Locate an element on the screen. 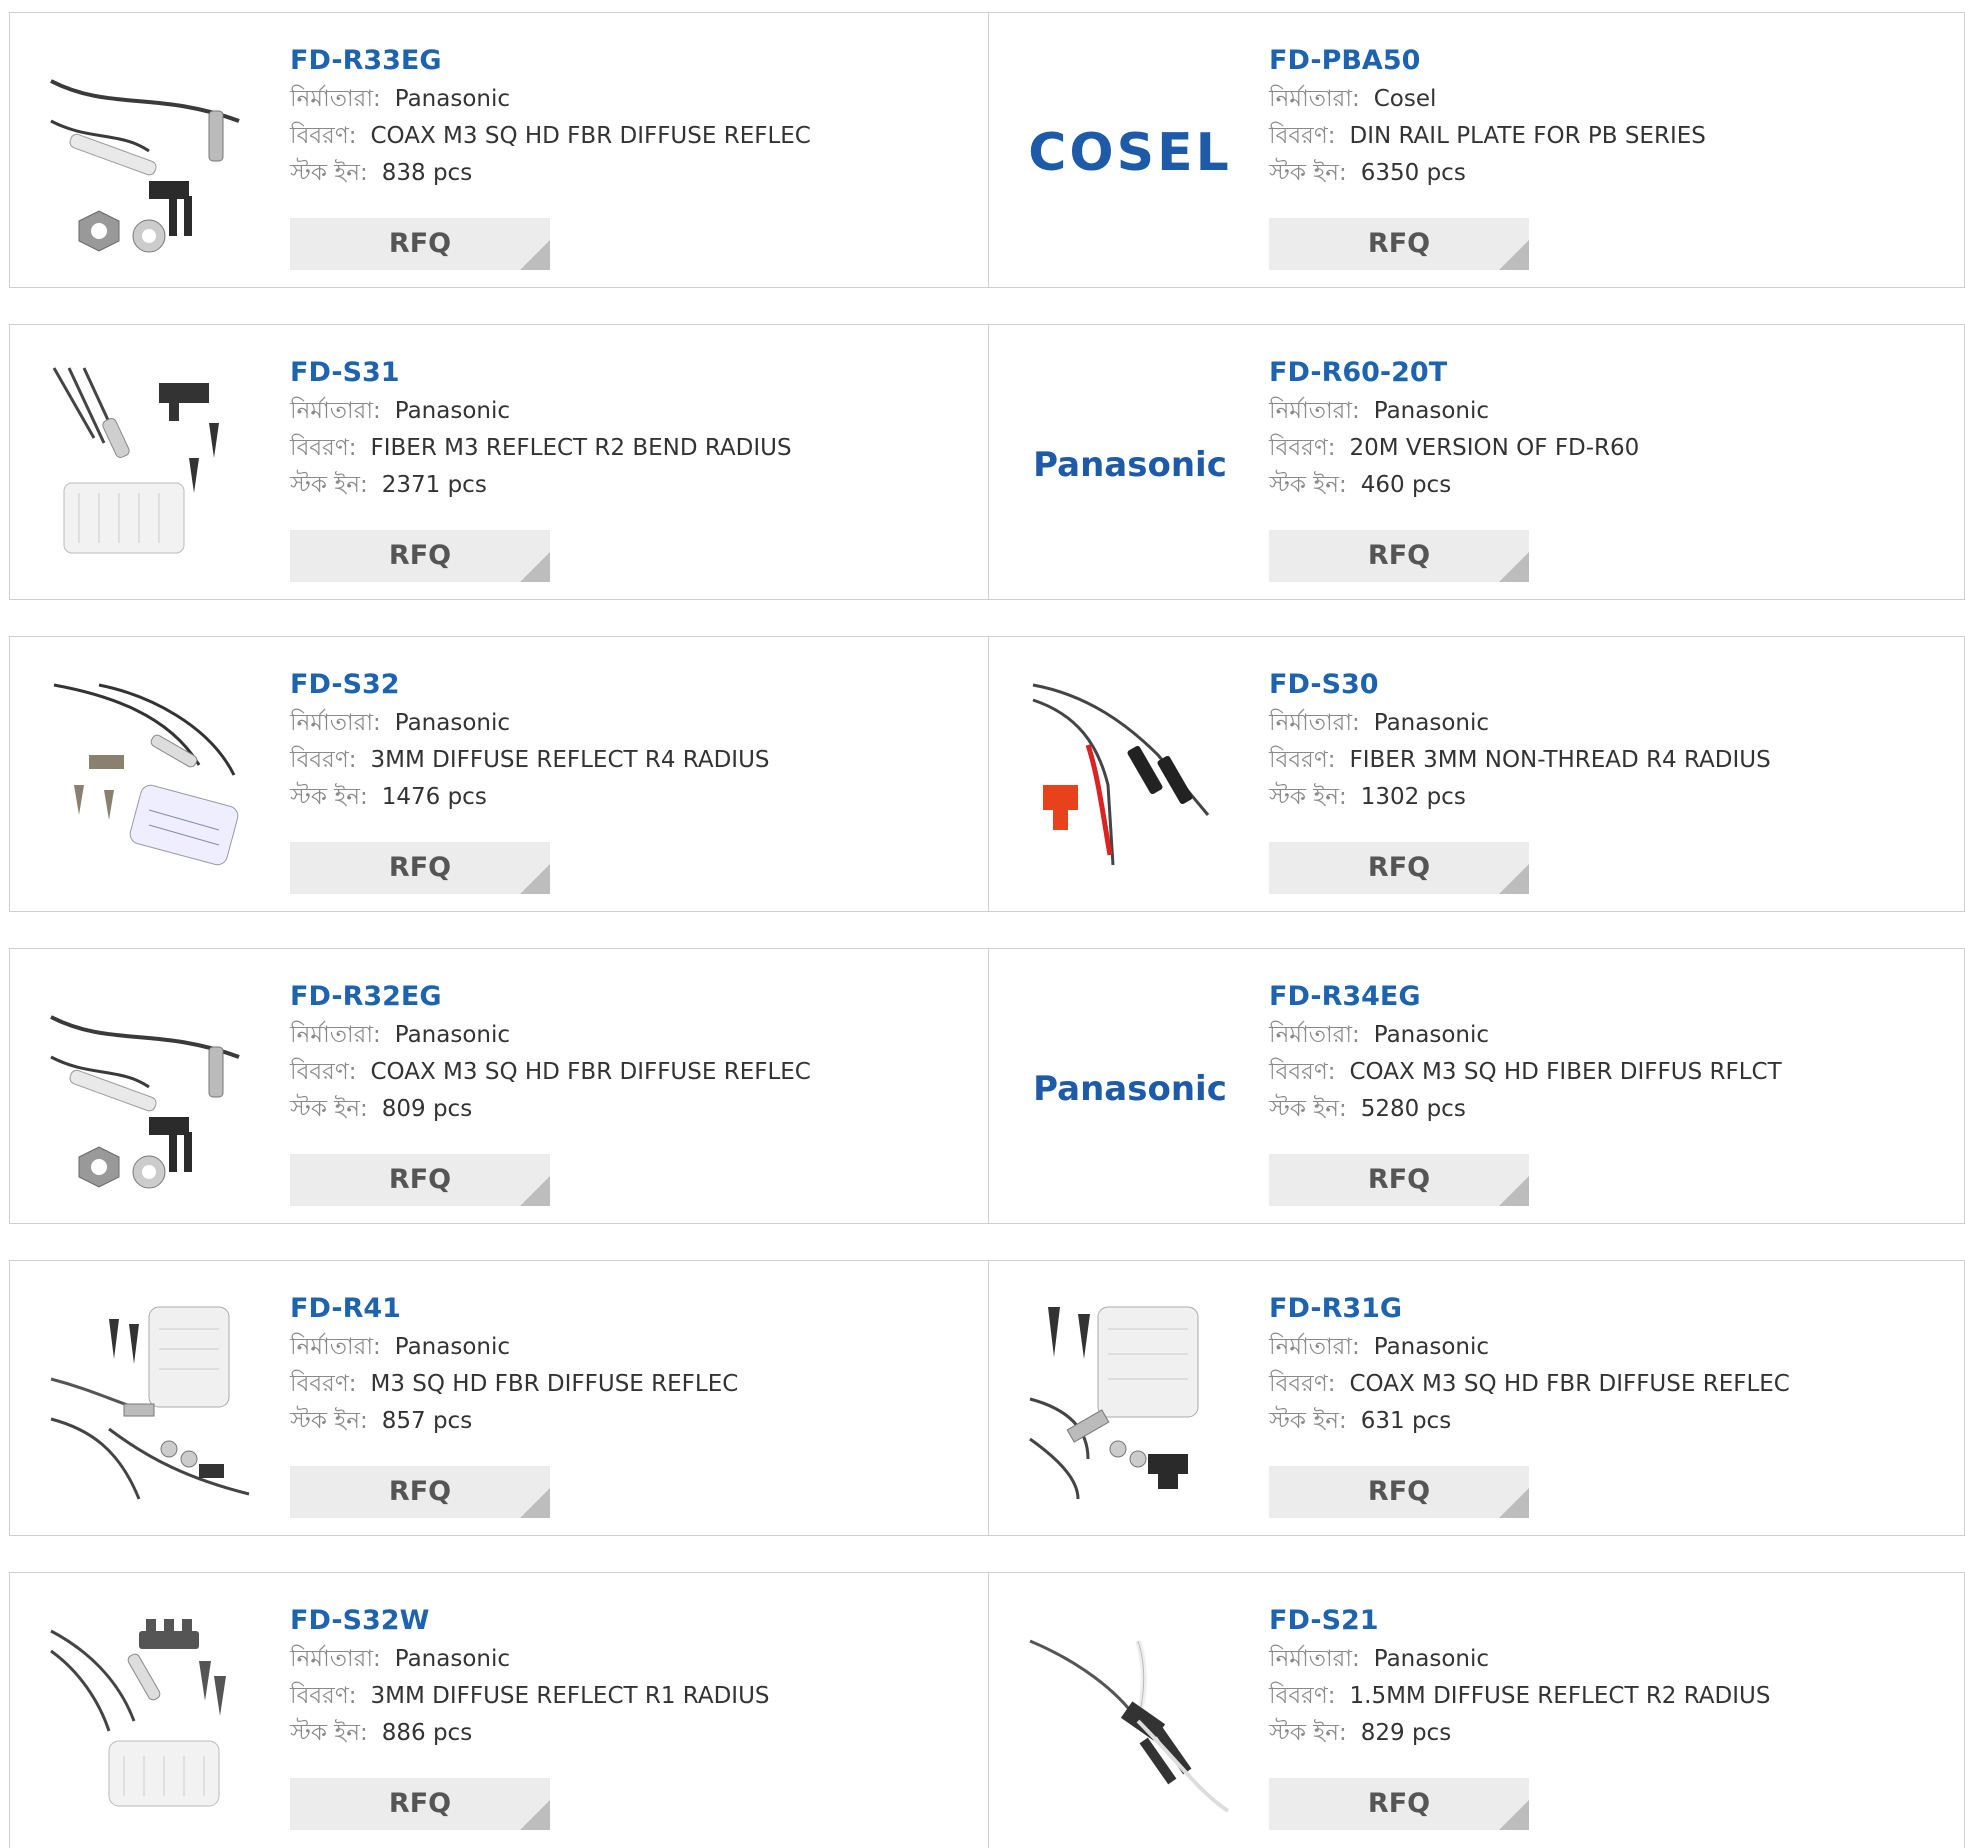 The image size is (1965, 1848). stock-value: 838 pcs is located at coordinates (427, 173).